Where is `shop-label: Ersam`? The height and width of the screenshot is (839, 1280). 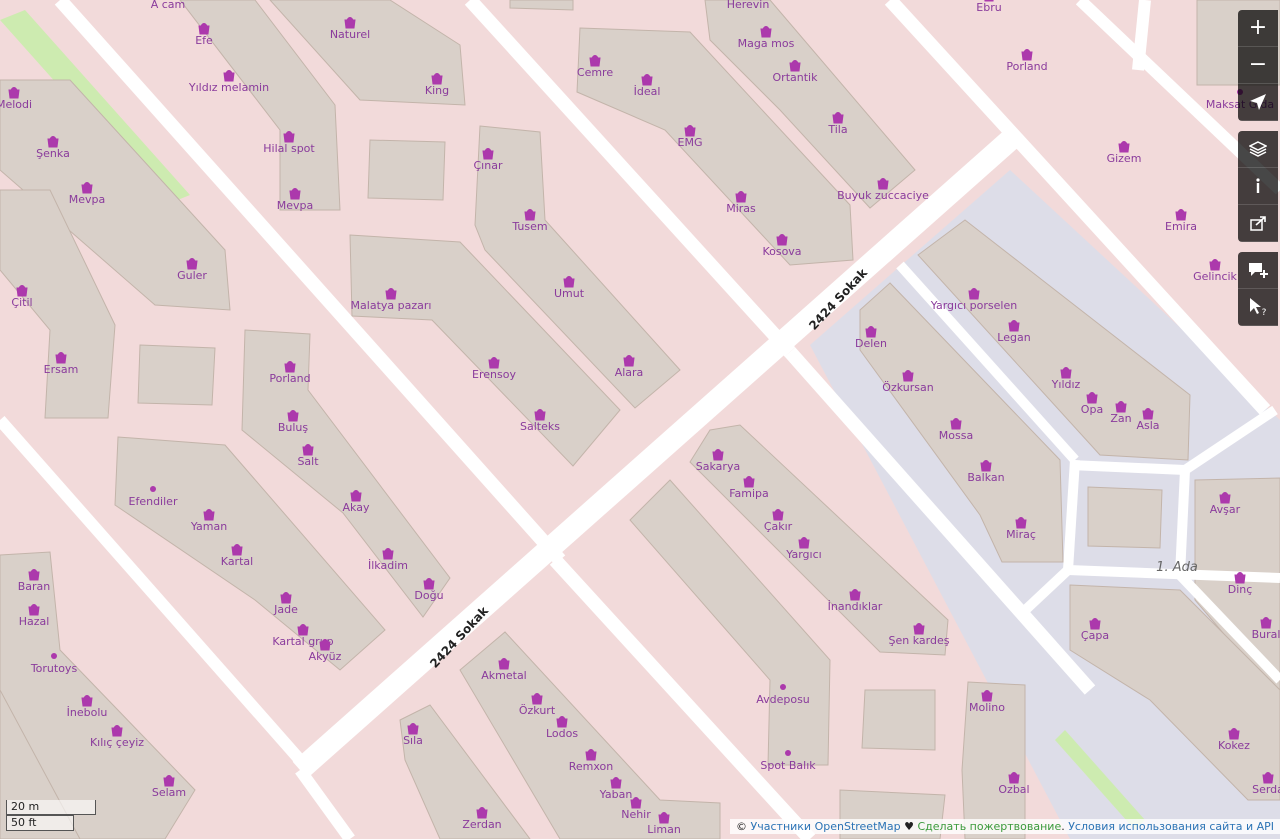 shop-label: Ersam is located at coordinates (61, 369).